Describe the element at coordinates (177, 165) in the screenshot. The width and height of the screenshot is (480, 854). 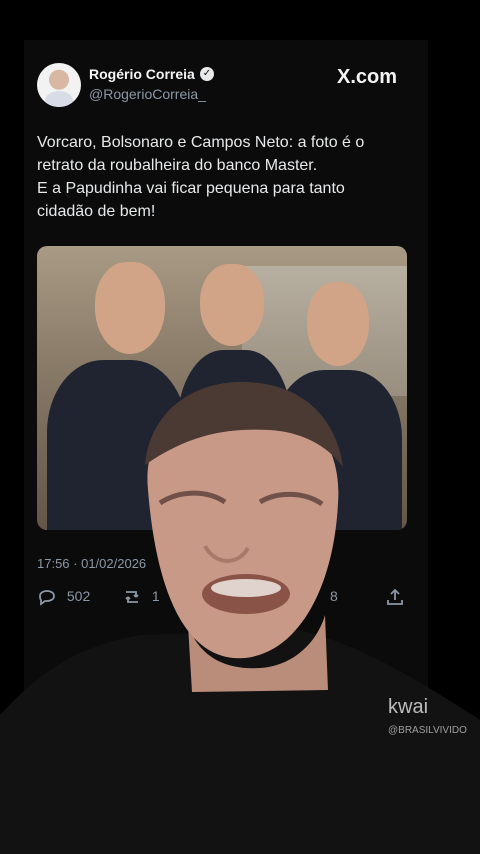
I see `tweet-text-line: retrato da roubalheira do banco Master.` at that location.